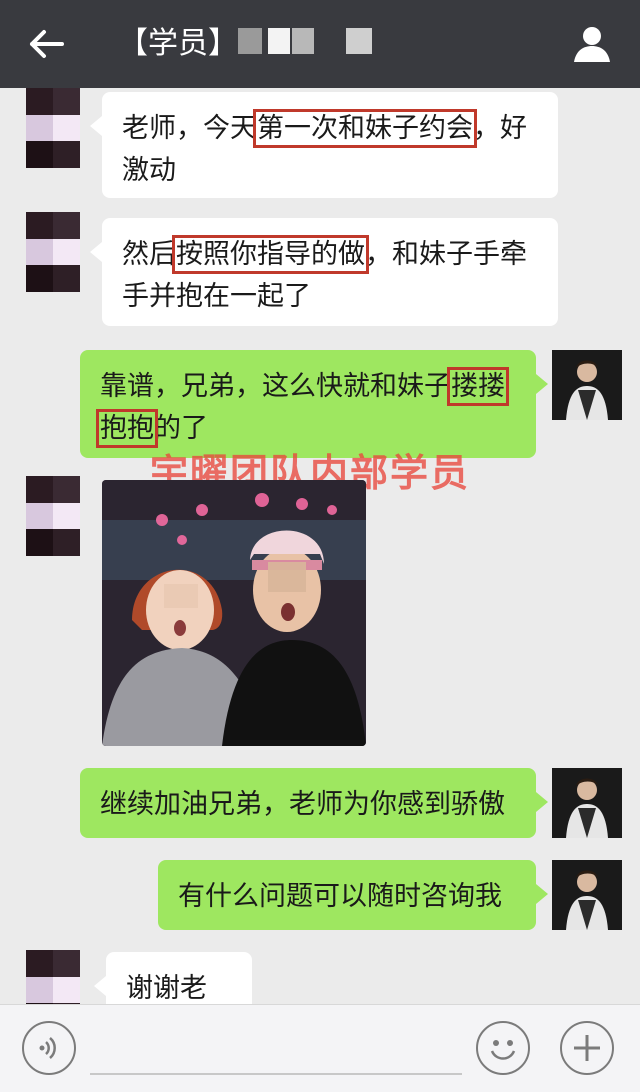 The height and width of the screenshot is (1092, 640). I want to click on photo-message, so click(234, 613).